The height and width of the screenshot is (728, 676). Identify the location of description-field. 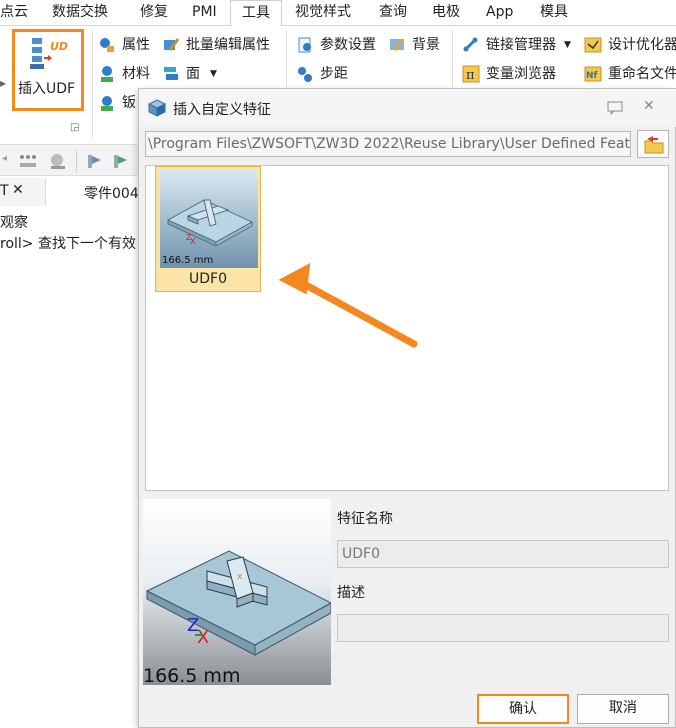
(503, 628).